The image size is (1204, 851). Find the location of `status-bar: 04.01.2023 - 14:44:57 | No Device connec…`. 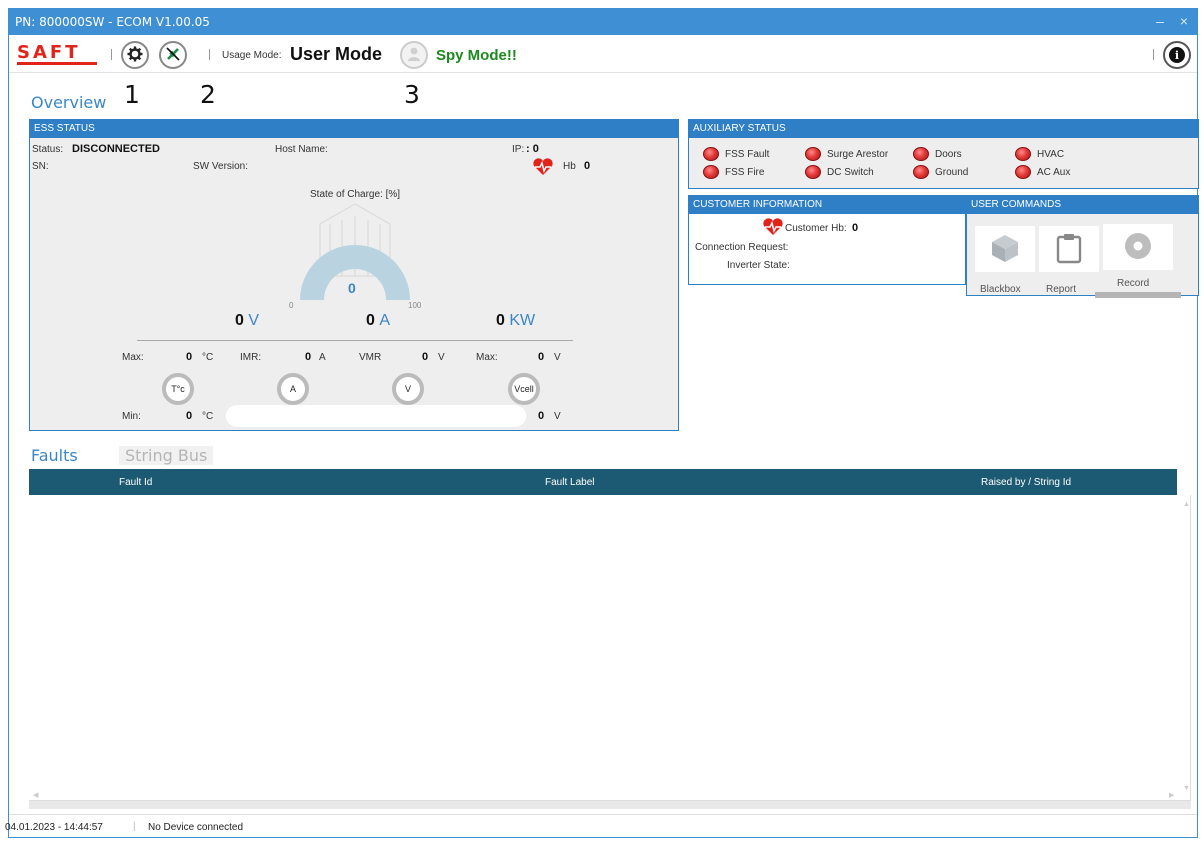

status-bar: 04.01.2023 - 14:44:57 | No Device connec… is located at coordinates (601, 826).